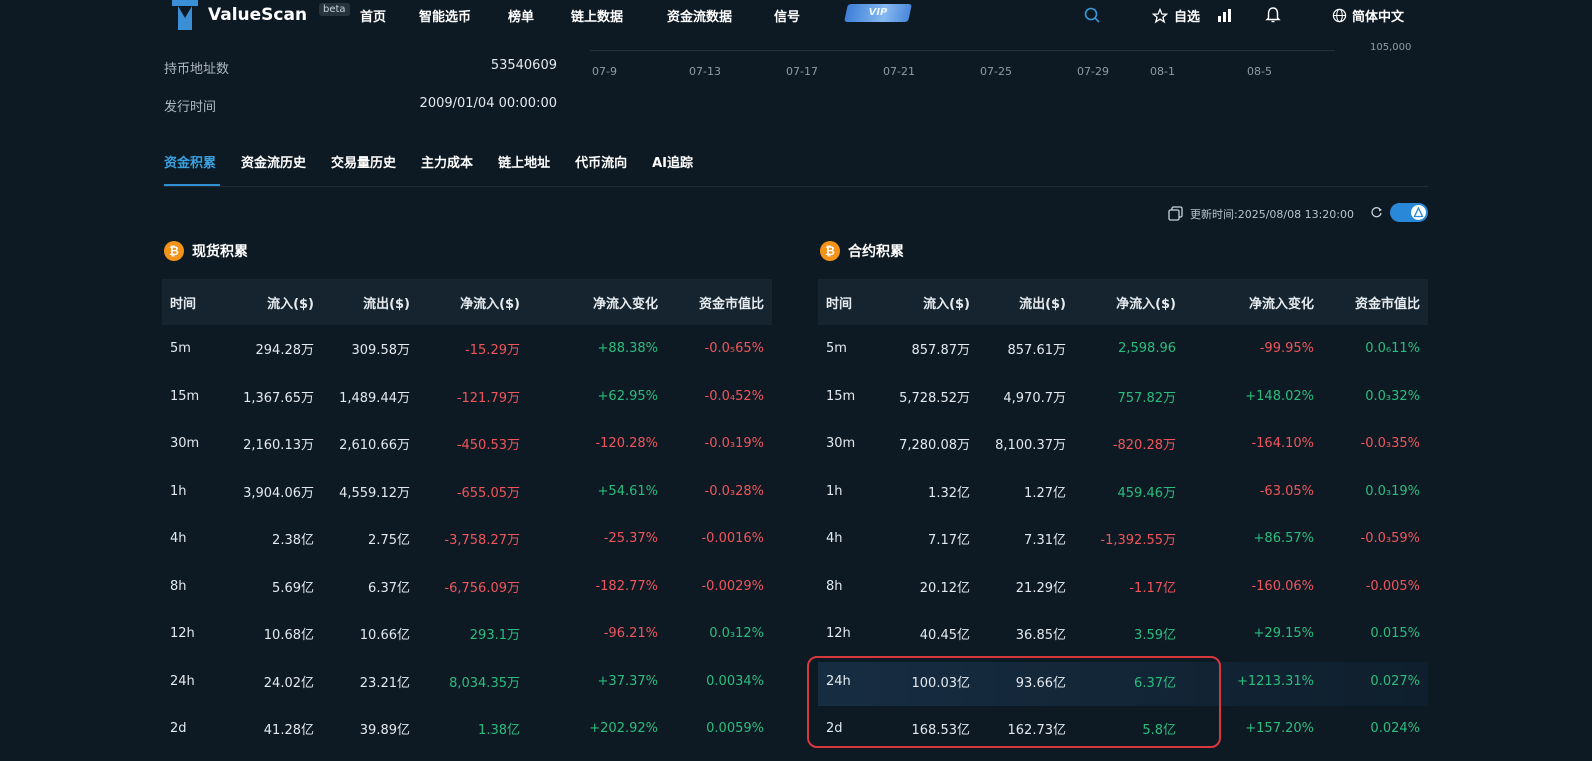 The image size is (1592, 761). Describe the element at coordinates (1286, 349) in the screenshot. I see `table-cell: -99.95%` at that location.